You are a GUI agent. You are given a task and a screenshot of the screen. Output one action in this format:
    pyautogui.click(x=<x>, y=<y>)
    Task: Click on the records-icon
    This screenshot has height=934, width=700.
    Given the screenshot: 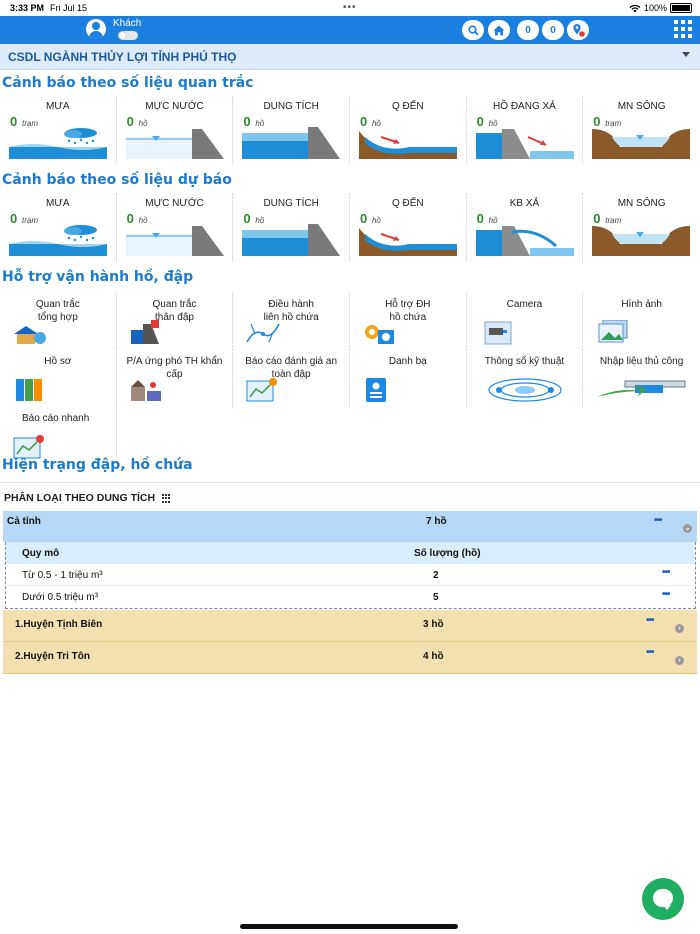 What is the action you would take?
    pyautogui.click(x=29, y=390)
    